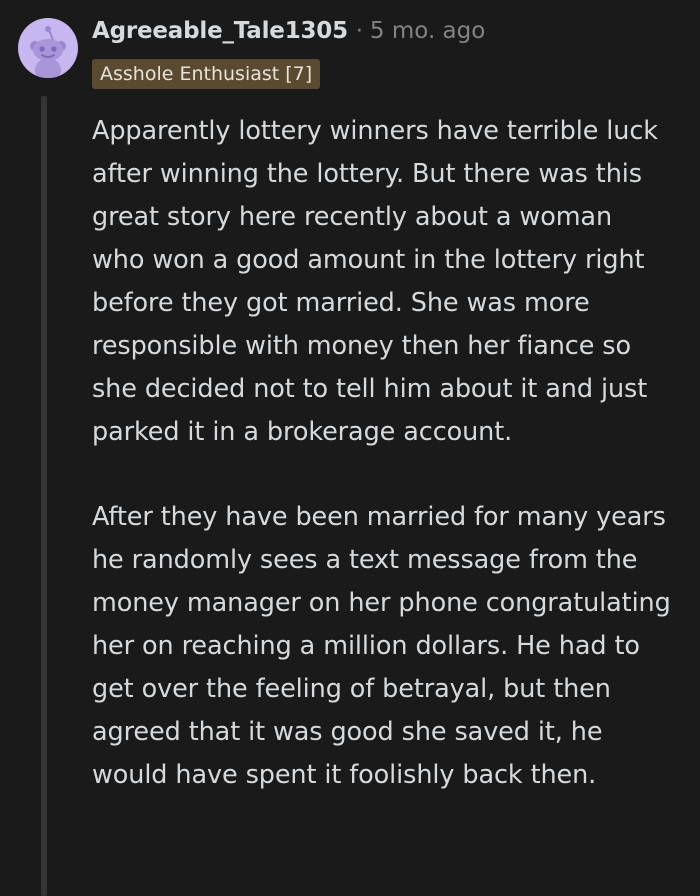 The image size is (700, 896). I want to click on thread-collapse-line, so click(44, 496).